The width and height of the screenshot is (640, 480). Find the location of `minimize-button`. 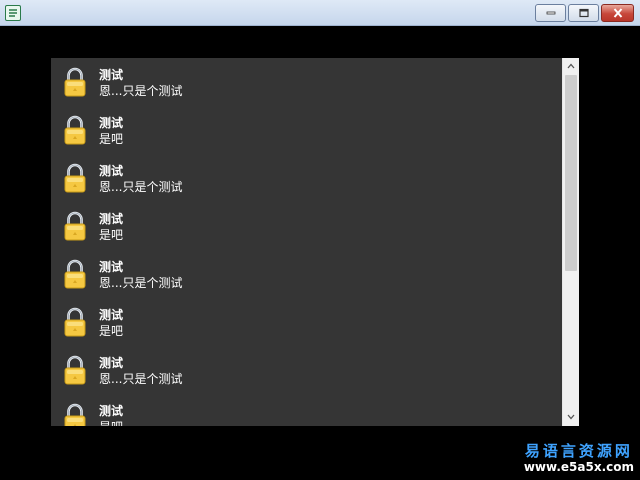

minimize-button is located at coordinates (550, 13).